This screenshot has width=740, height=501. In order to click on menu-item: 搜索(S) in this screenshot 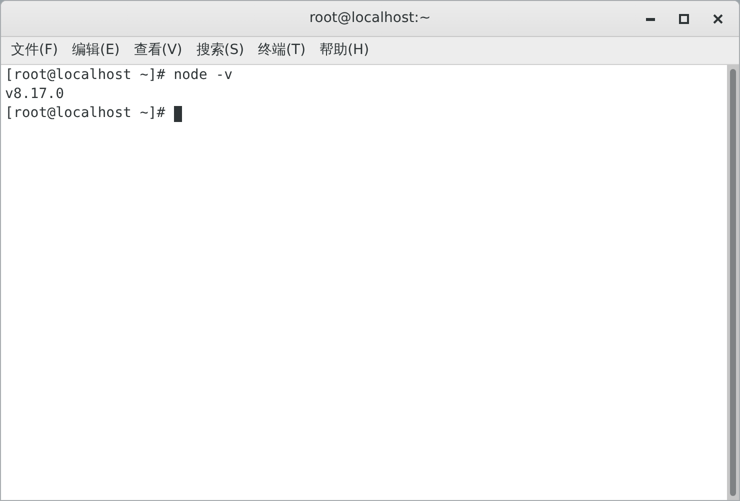, I will do `click(220, 50)`.